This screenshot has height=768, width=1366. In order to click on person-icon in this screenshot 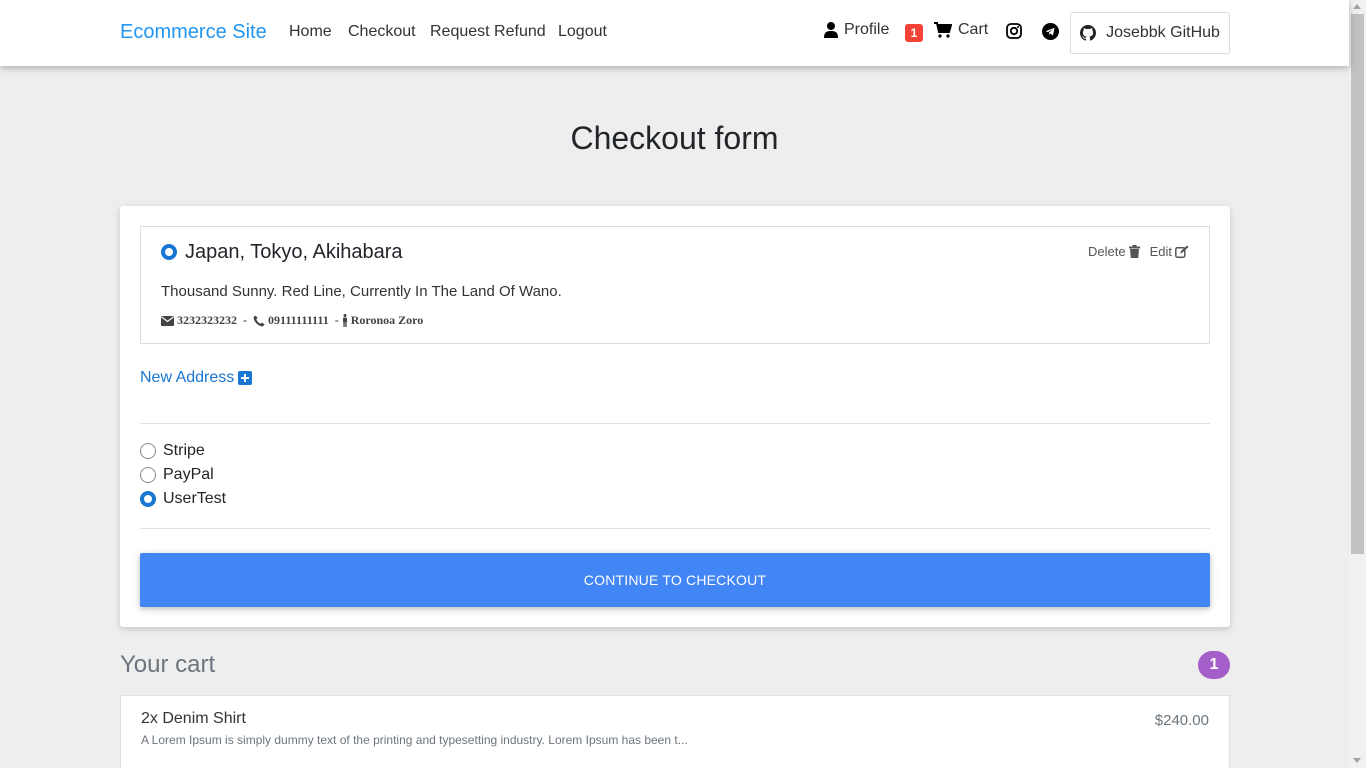, I will do `click(344, 320)`.